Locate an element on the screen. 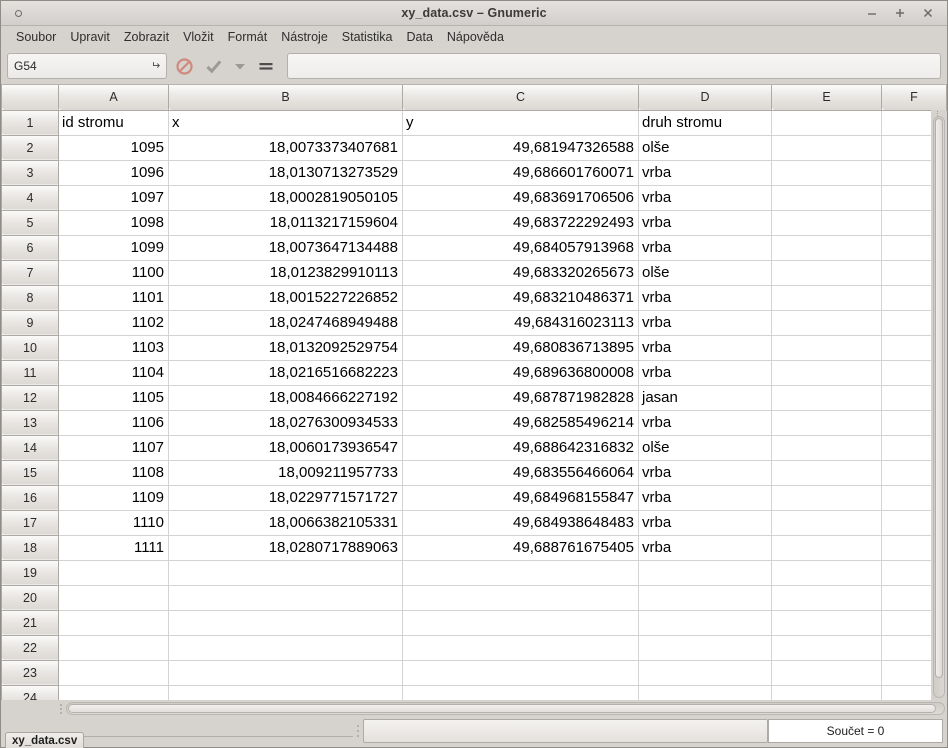 The height and width of the screenshot is (748, 948). cell-E22 is located at coordinates (826, 648).